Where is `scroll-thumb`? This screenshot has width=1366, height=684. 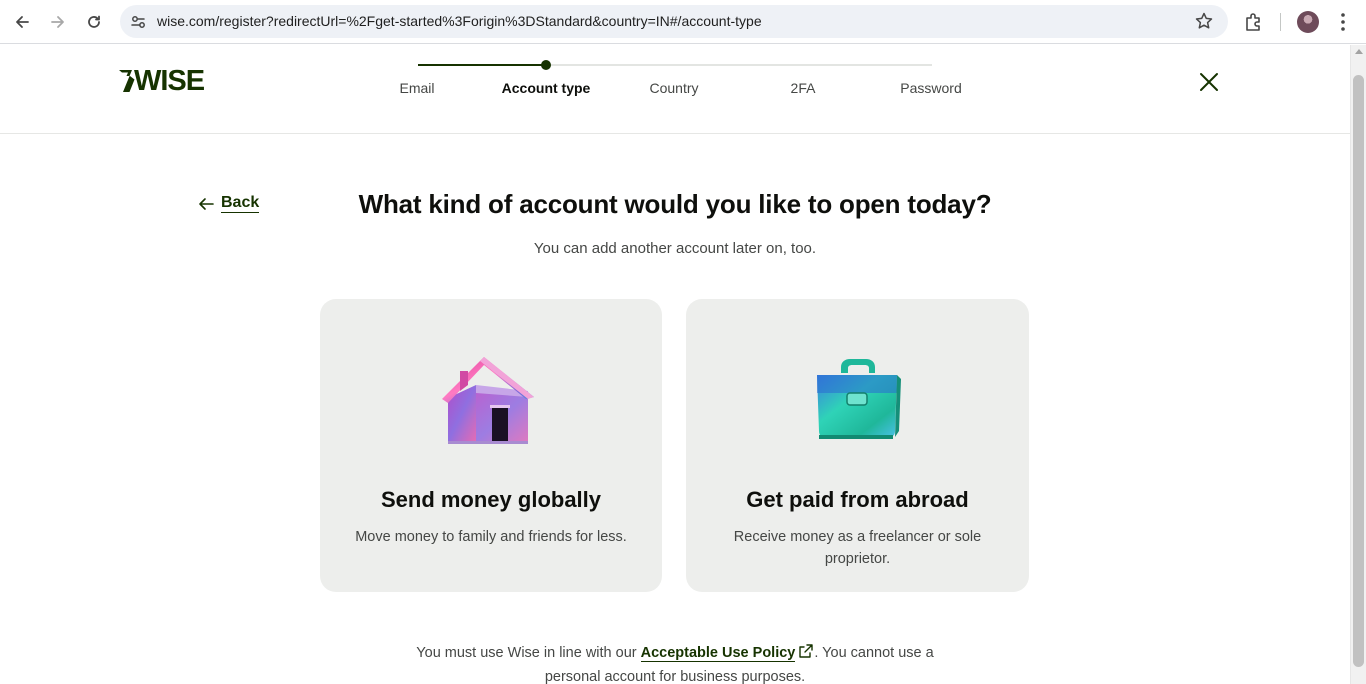
scroll-thumb is located at coordinates (1358, 371).